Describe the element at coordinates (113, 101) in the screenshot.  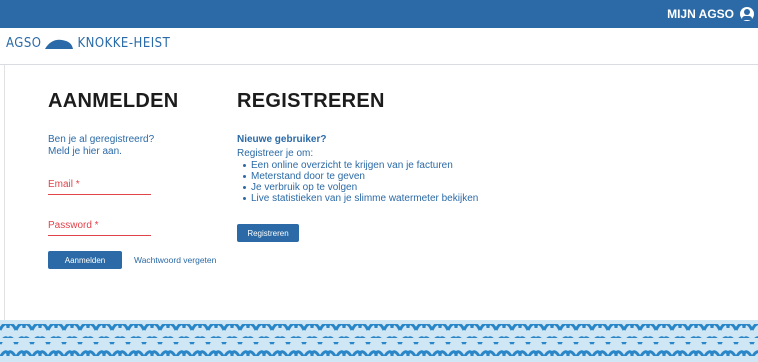
I see `login-title: AANMELDEN` at that location.